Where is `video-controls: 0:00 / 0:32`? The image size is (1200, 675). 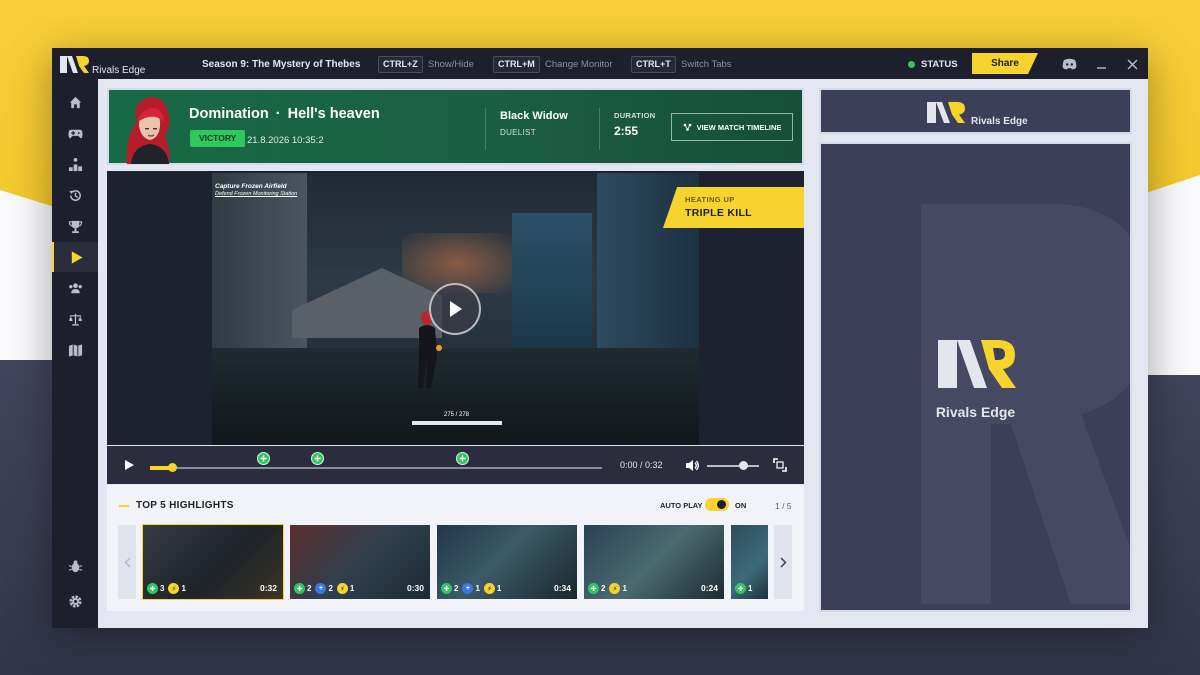 video-controls: 0:00 / 0:32 is located at coordinates (455, 465).